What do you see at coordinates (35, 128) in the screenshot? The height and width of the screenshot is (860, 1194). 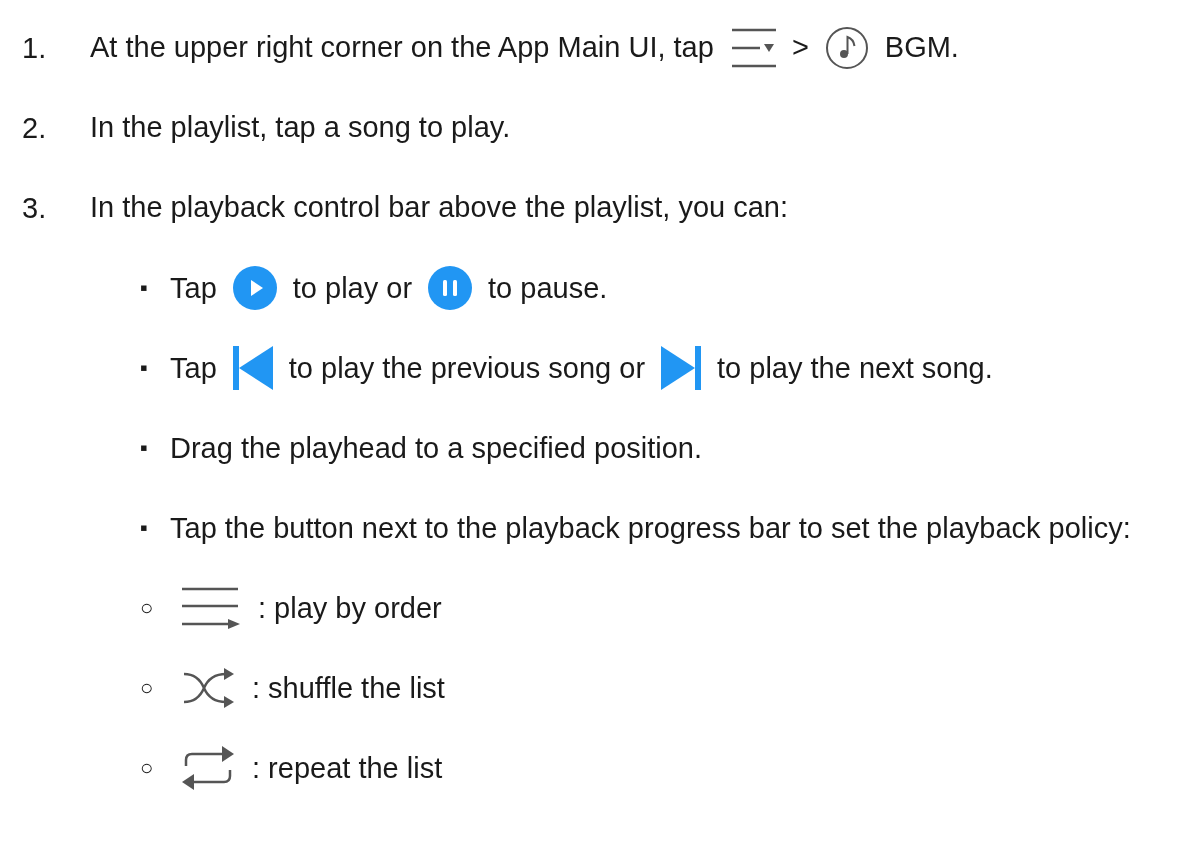 I see `step-number: 2.` at bounding box center [35, 128].